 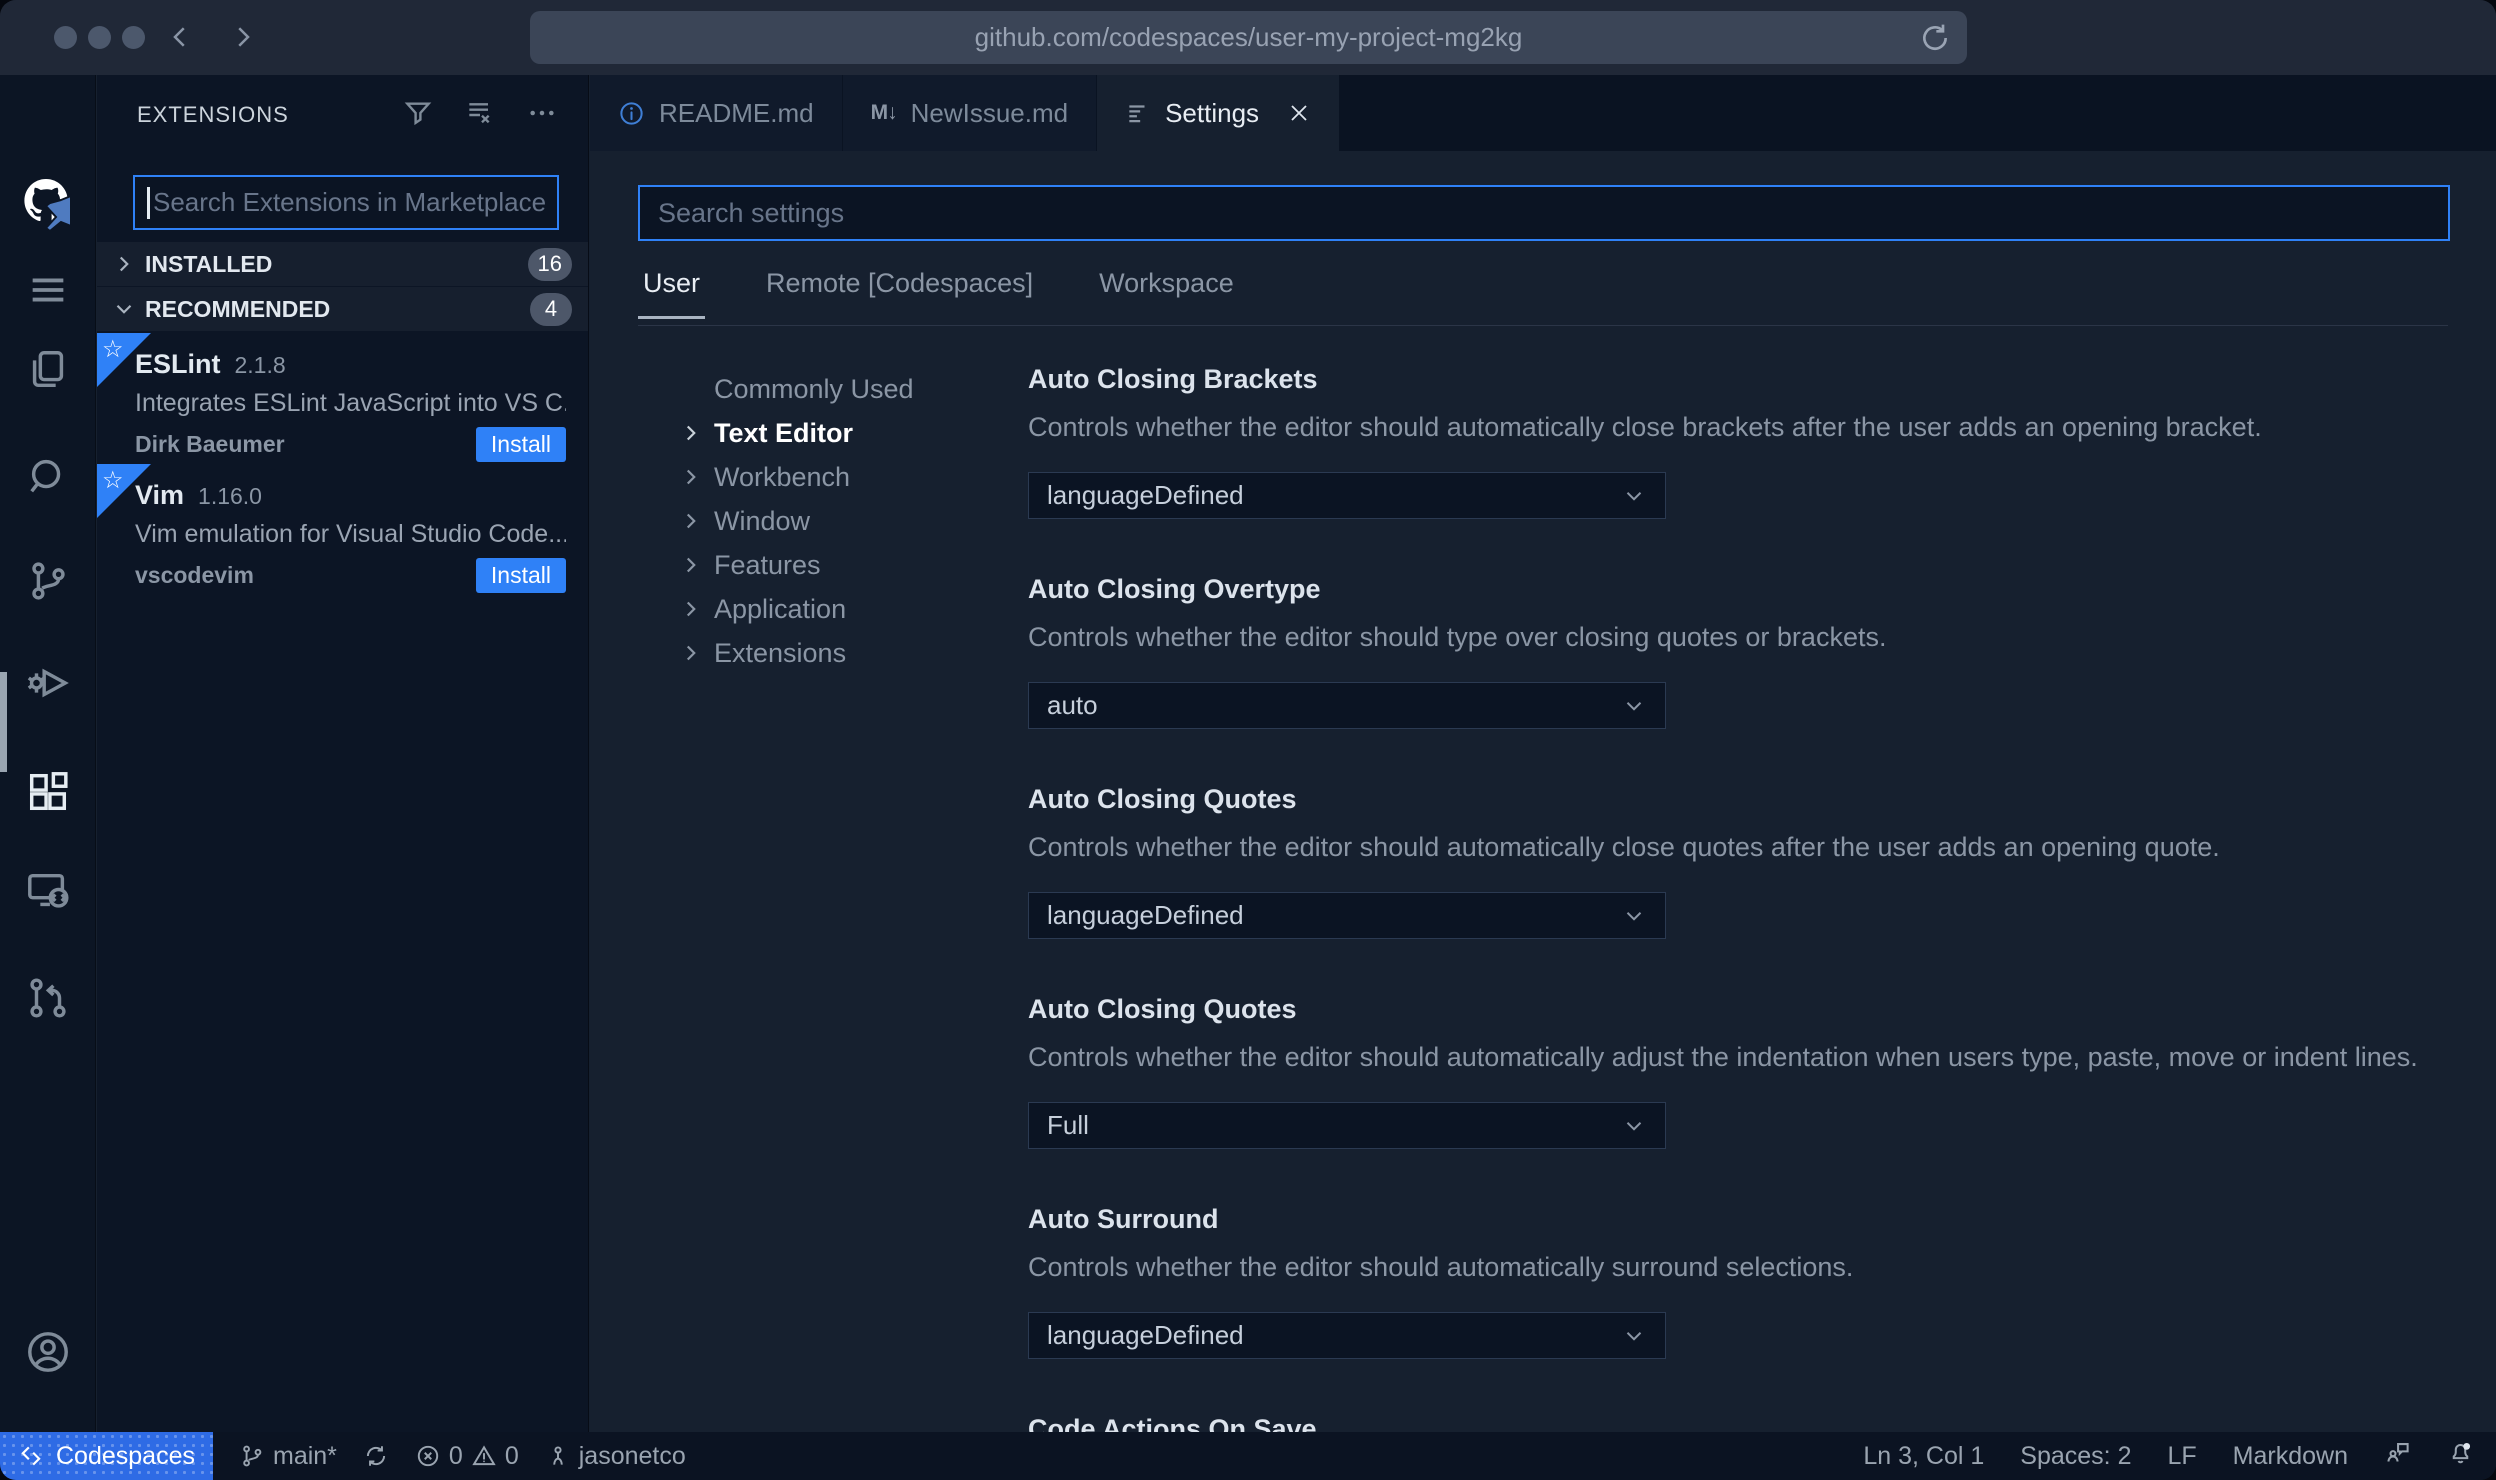 What do you see at coordinates (243, 37) in the screenshot?
I see `forward-button` at bounding box center [243, 37].